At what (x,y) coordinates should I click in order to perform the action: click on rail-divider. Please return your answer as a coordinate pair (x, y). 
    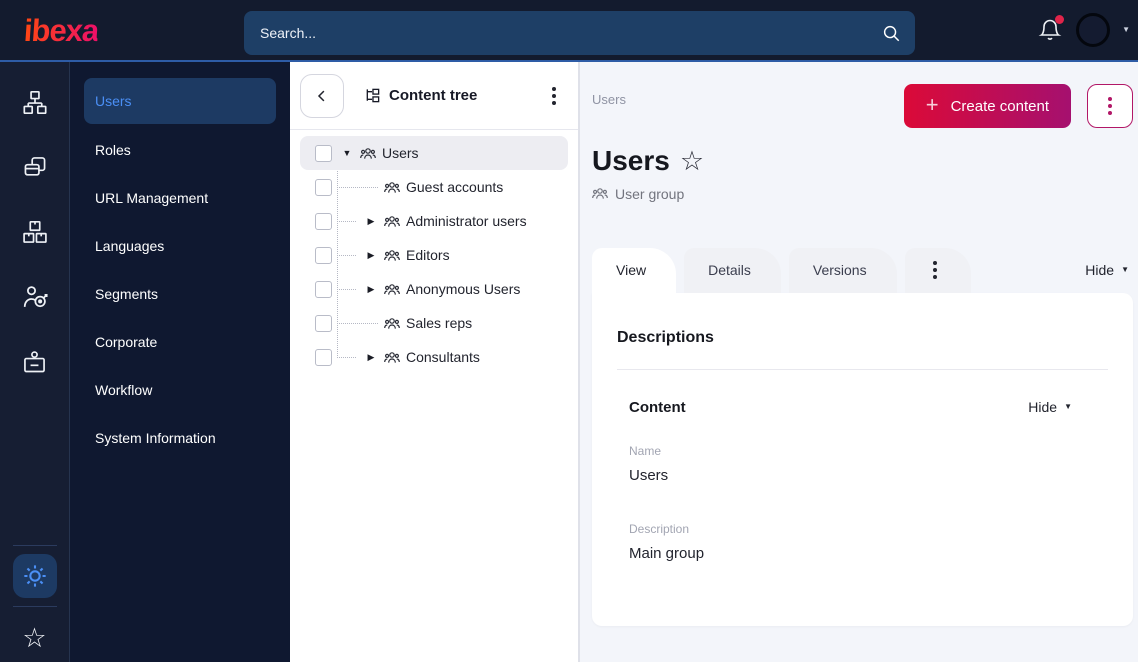
    Looking at the image, I should click on (34, 606).